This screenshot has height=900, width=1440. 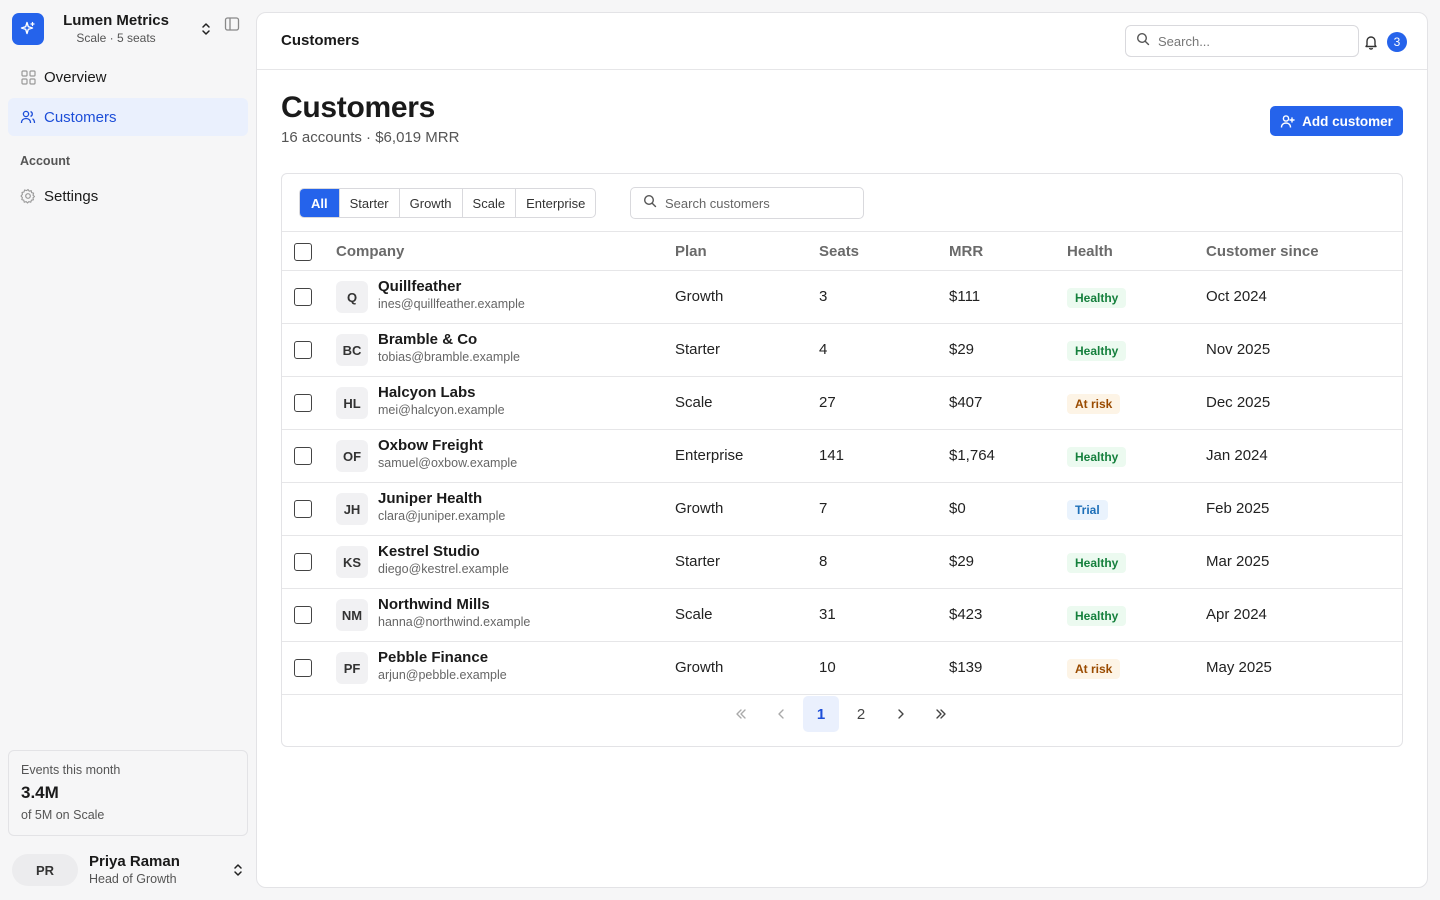 I want to click on company-name: Kestrel Studio, so click(x=429, y=551).